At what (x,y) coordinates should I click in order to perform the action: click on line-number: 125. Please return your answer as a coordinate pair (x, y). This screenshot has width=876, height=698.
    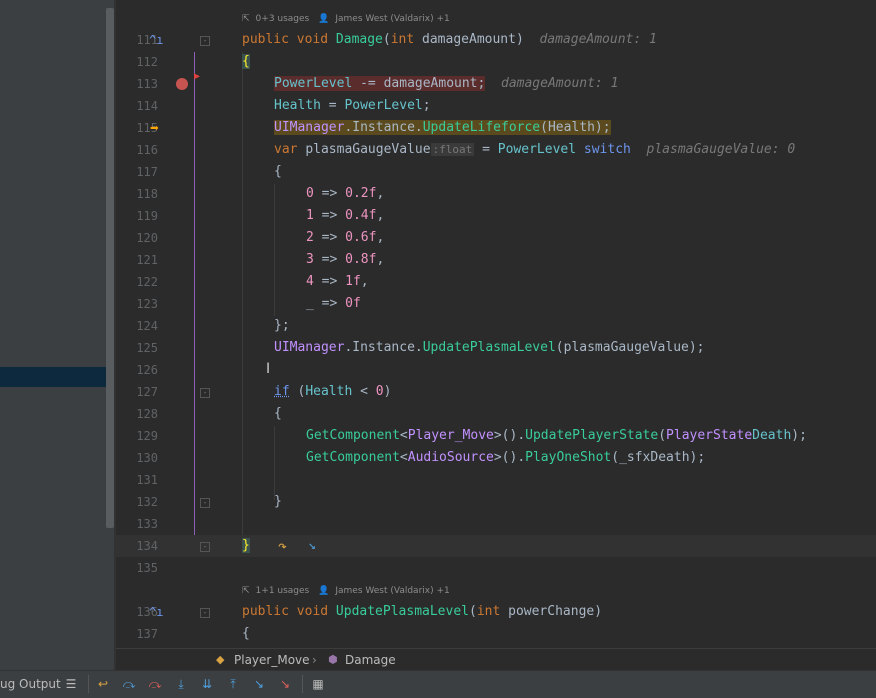
    Looking at the image, I should click on (147, 348).